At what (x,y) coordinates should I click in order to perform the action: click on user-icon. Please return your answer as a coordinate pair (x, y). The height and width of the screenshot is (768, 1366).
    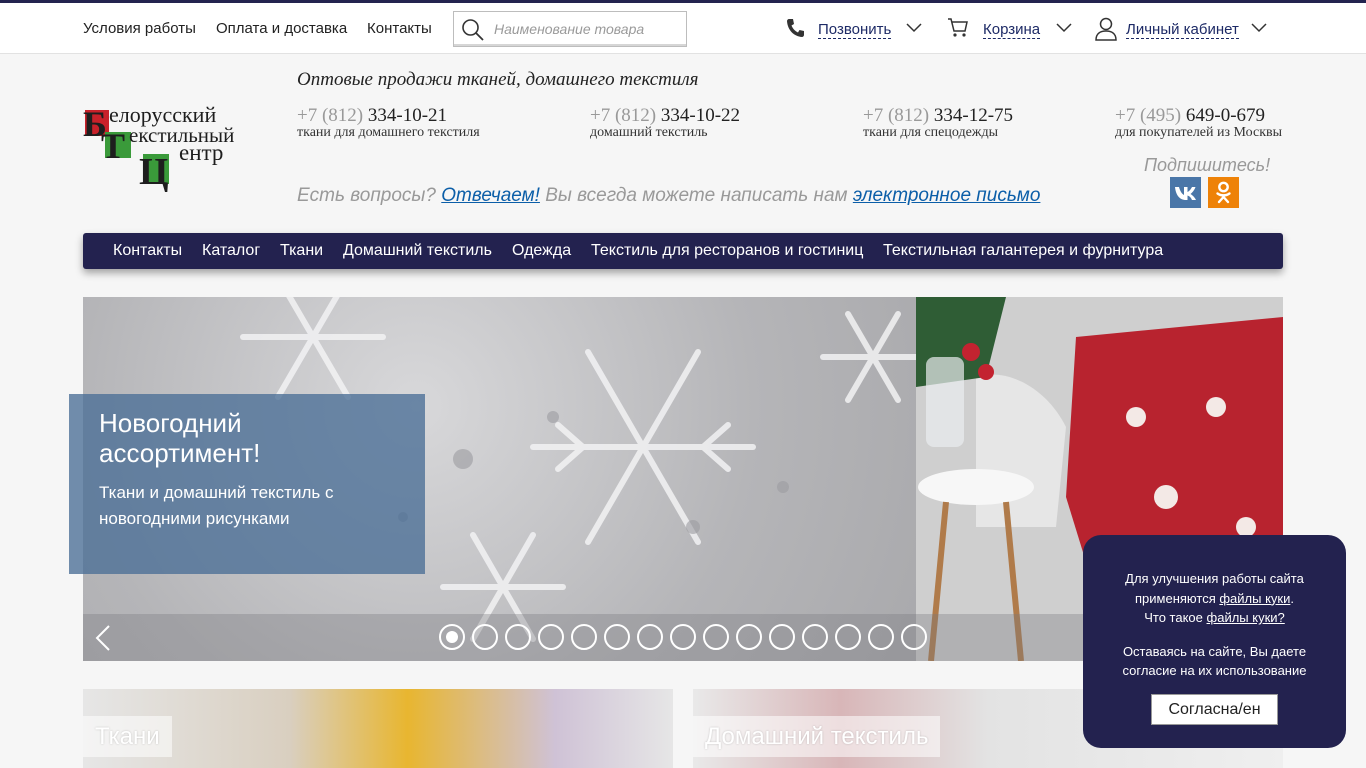
    Looking at the image, I should click on (1106, 29).